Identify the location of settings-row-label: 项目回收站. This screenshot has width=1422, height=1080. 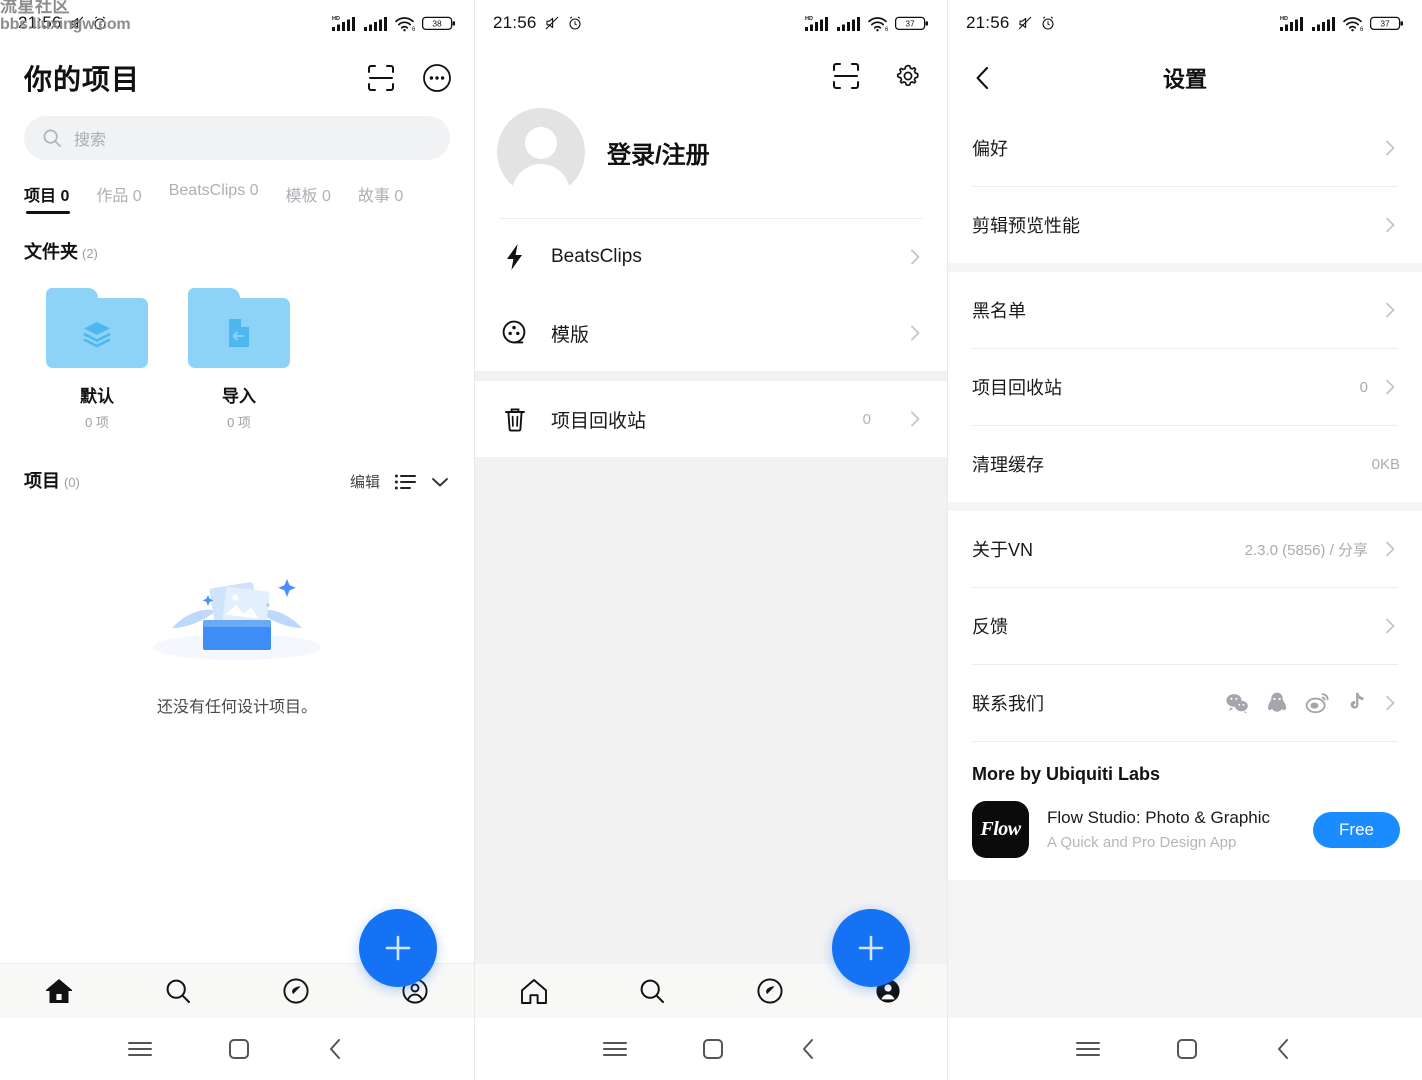
(1017, 388).